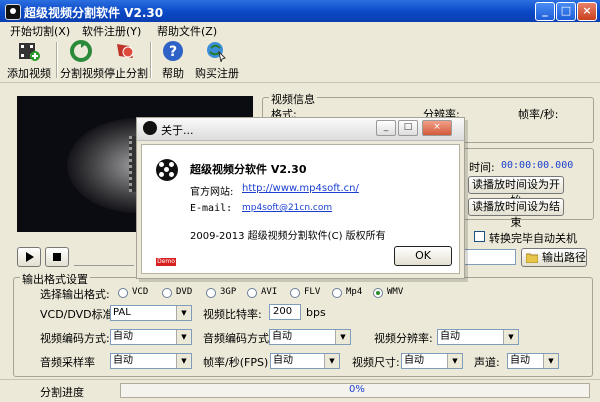 The height and width of the screenshot is (402, 600). I want to click on video-codec-select: 自动 ▼, so click(151, 337).